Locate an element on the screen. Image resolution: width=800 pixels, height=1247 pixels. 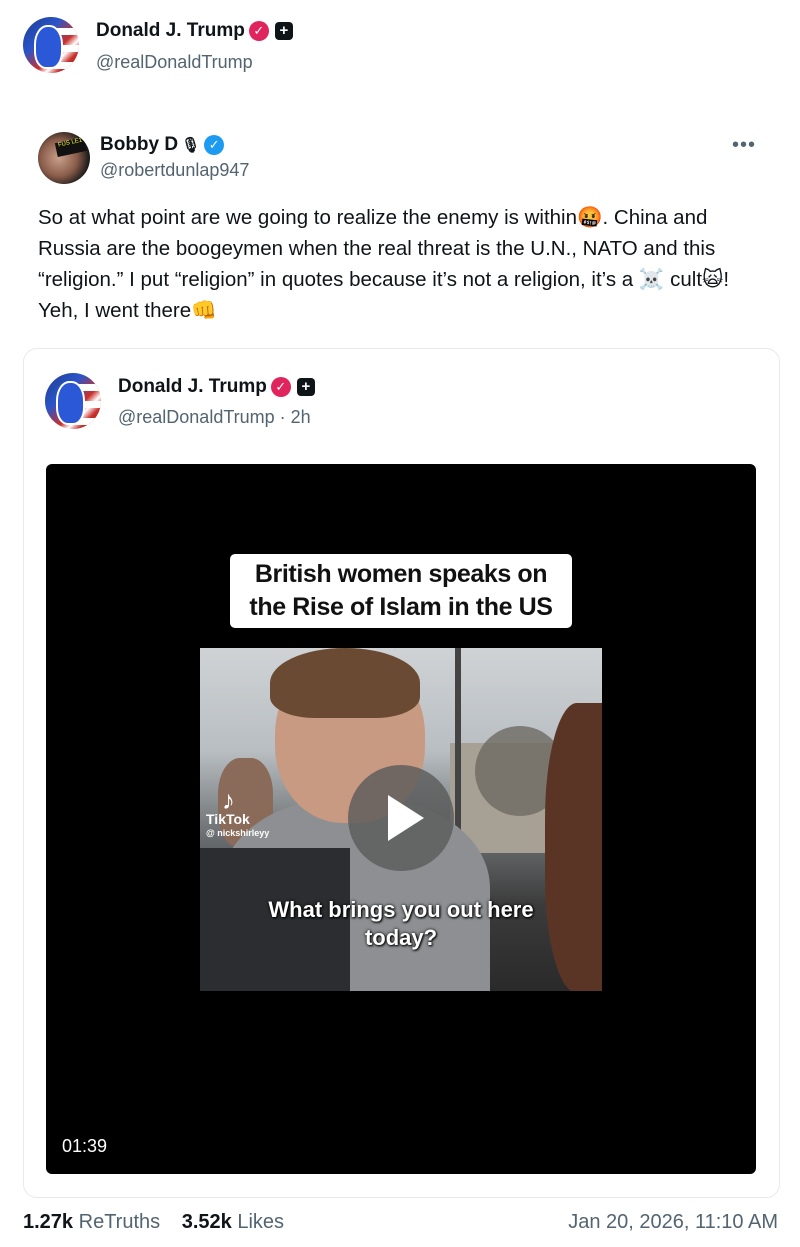
author-name-row: Donald J. Trump ✓ + is located at coordinates (194, 31).